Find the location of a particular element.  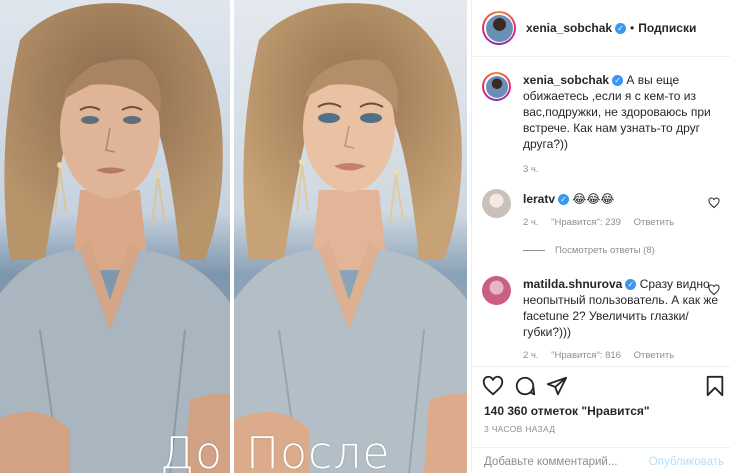

commenter-username: leratv is located at coordinates (539, 199).